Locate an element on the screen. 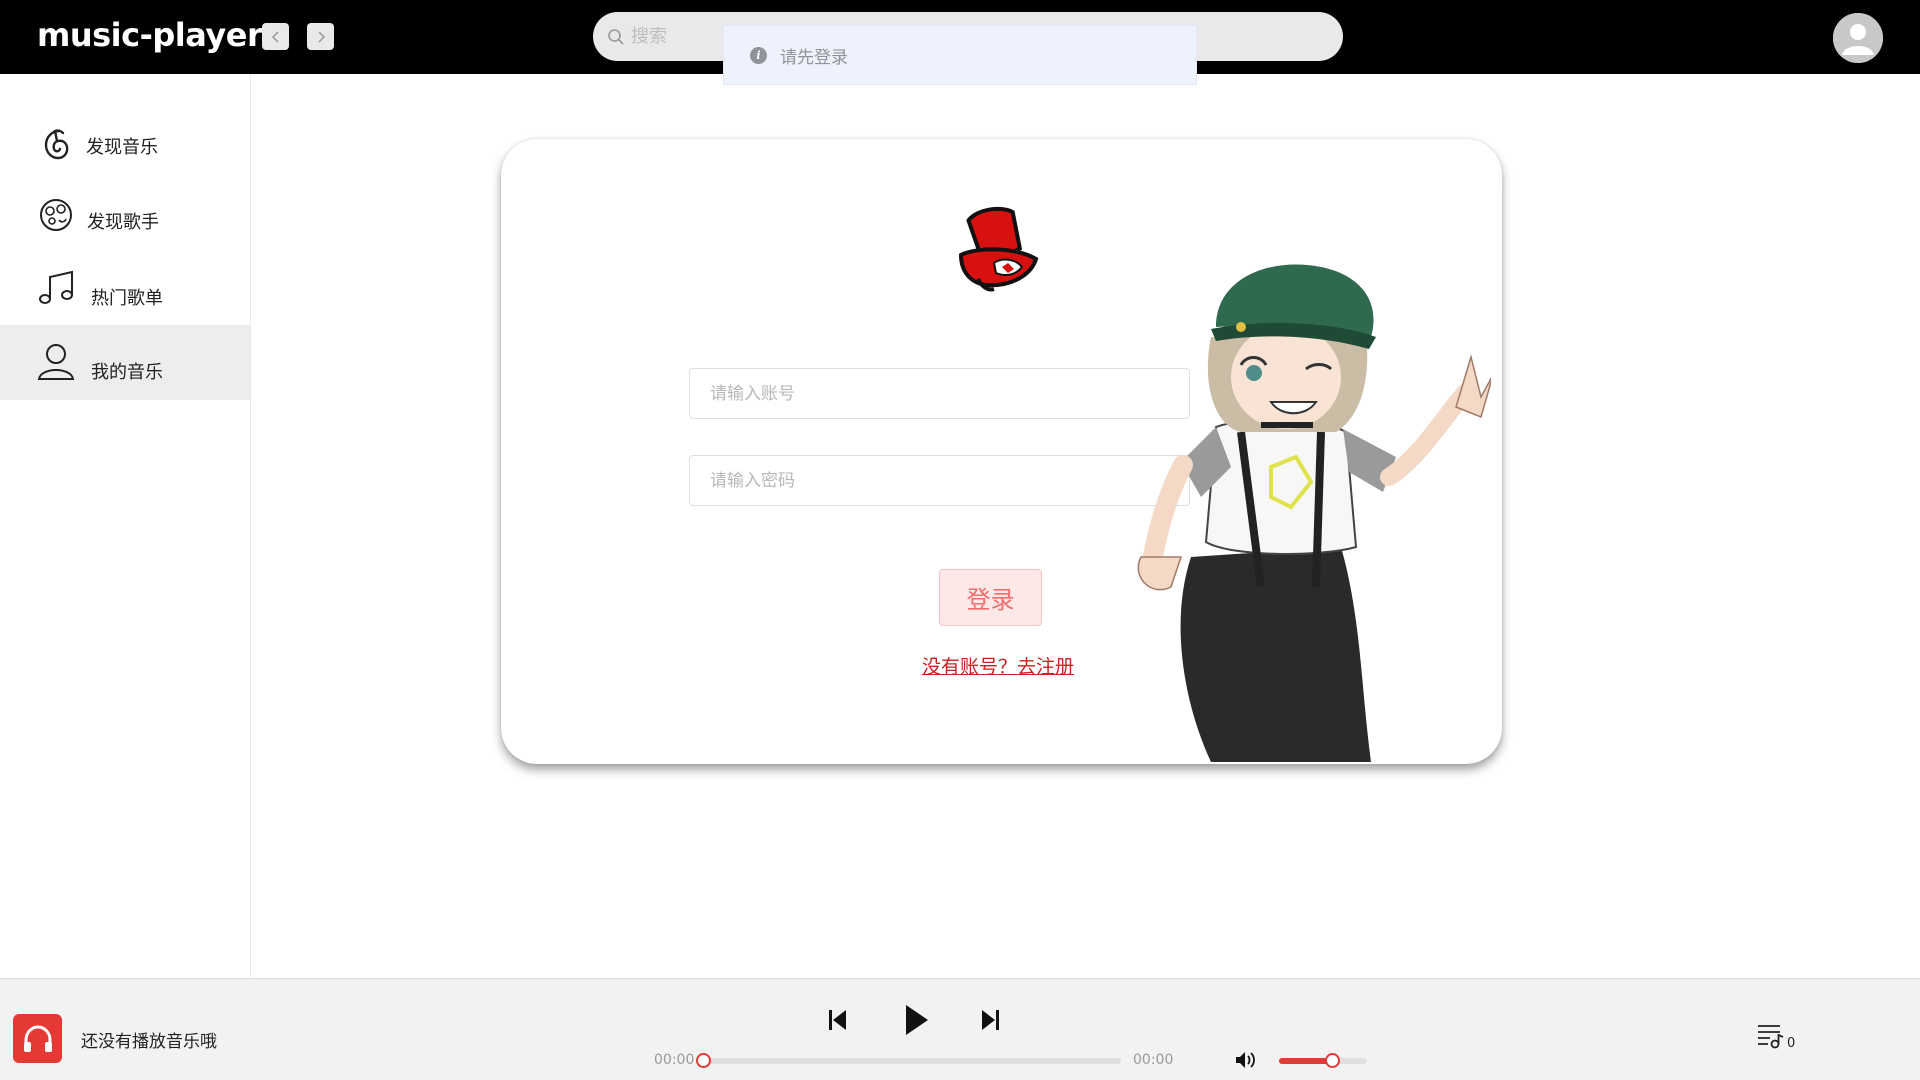 The image size is (1920, 1080). login-button: 登录 is located at coordinates (990, 597).